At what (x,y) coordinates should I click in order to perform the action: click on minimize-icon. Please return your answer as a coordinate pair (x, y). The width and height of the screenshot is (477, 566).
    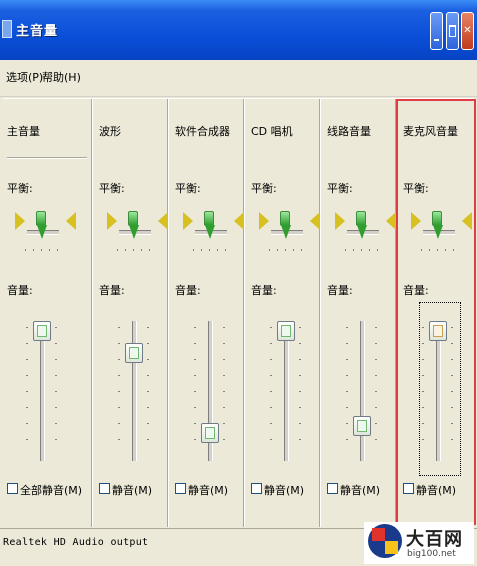
    Looking at the image, I should click on (436, 40).